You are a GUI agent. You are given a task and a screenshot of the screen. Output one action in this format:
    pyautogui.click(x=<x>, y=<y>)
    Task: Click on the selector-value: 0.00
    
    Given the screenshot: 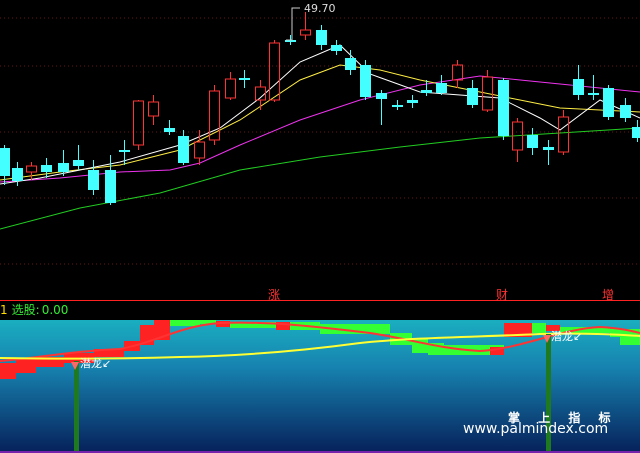 What is the action you would take?
    pyautogui.click(x=55, y=310)
    